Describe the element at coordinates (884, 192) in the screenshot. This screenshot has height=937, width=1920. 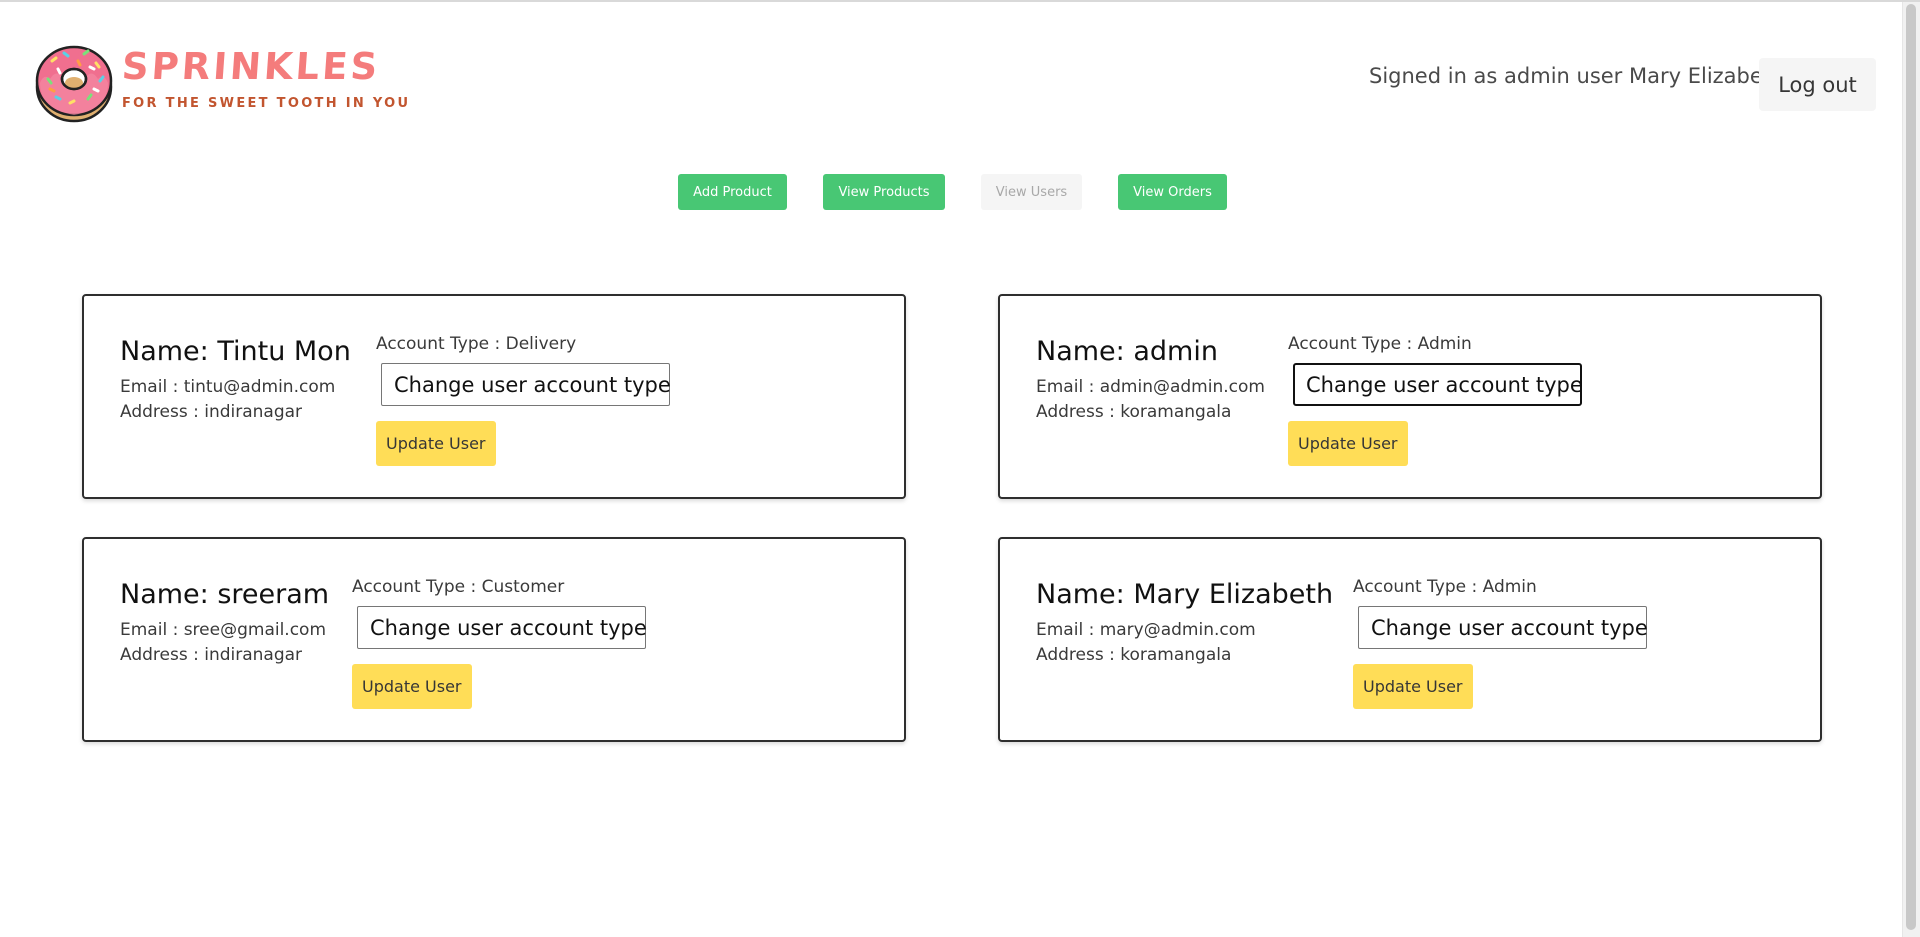
I see `view-products-button: View Products` at that location.